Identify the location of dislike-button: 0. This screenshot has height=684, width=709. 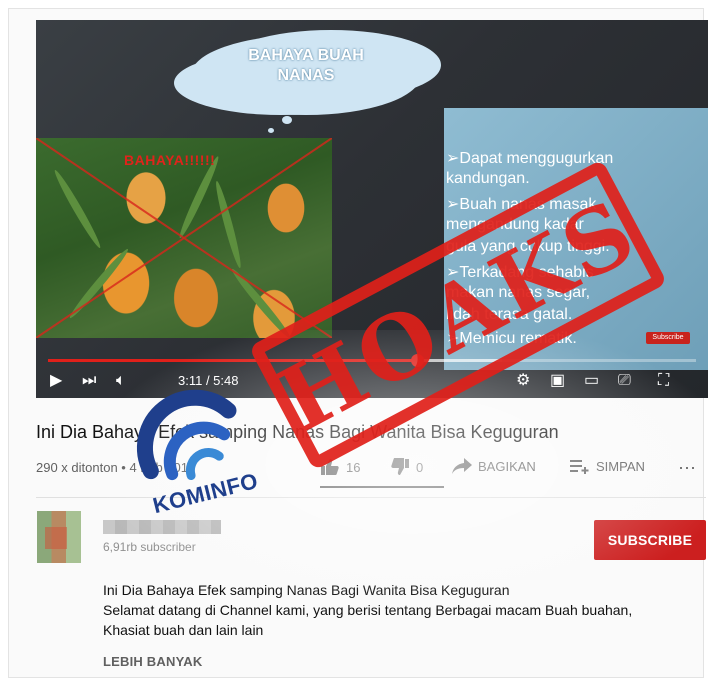
(406, 467).